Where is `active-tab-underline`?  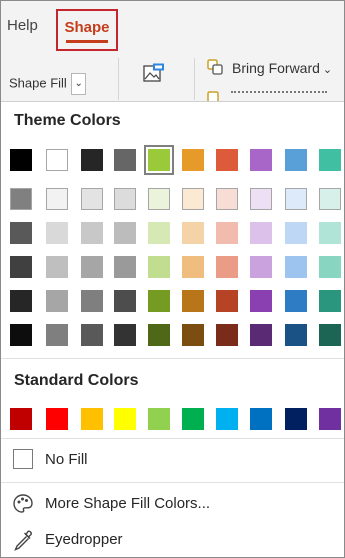
active-tab-underline is located at coordinates (87, 41).